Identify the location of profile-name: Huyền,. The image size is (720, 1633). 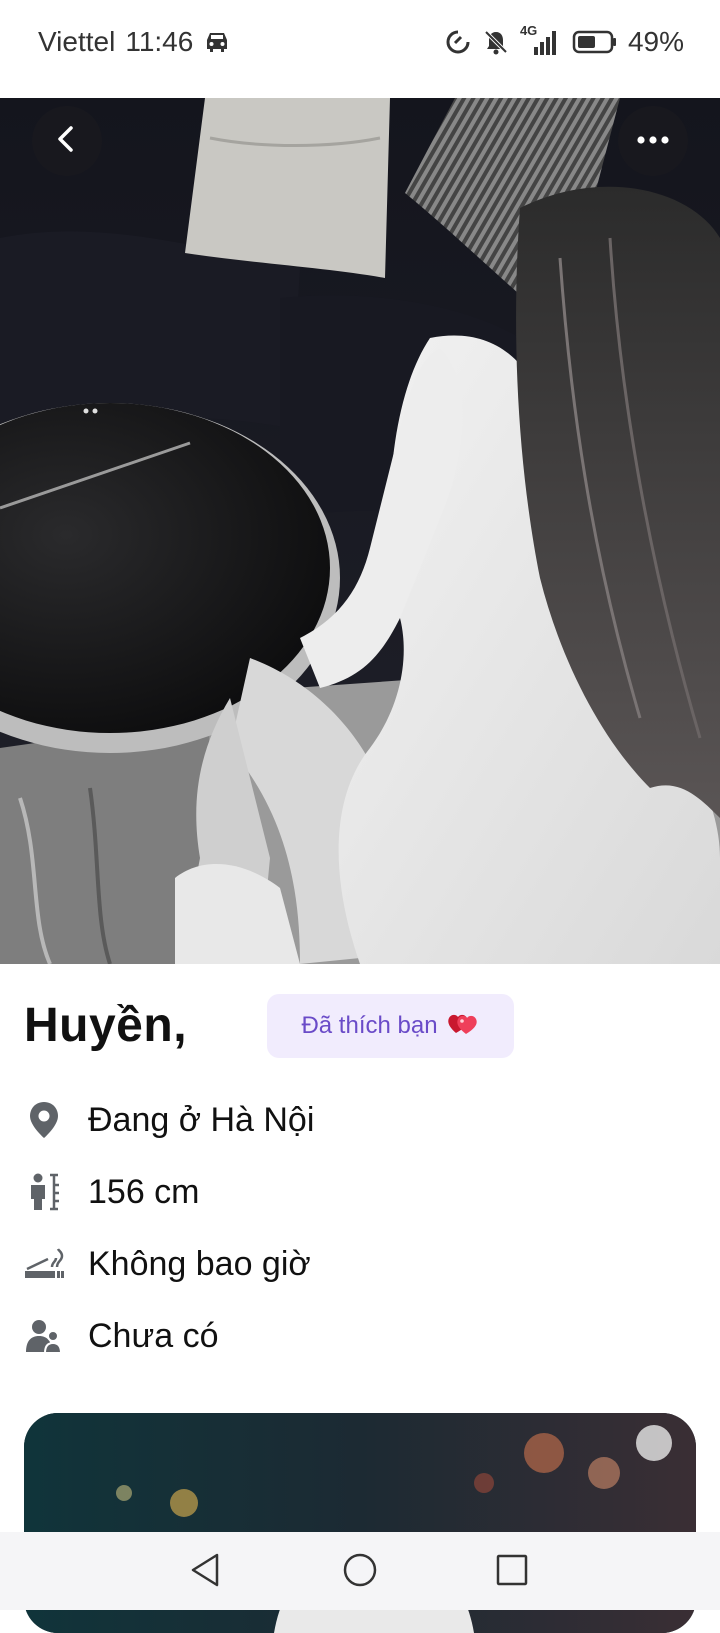
(106, 1025).